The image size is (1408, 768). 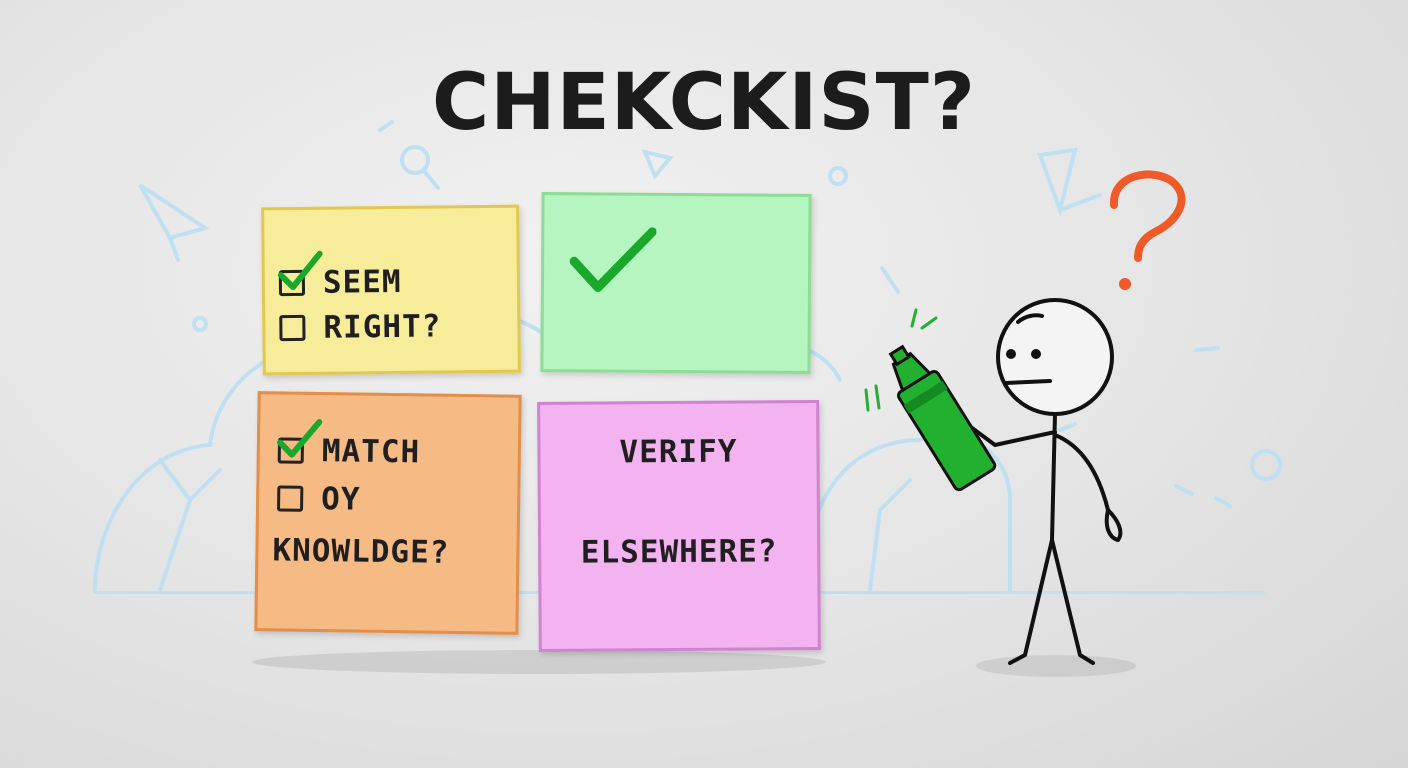 I want to click on highlighter-marker, so click(x=942, y=418).